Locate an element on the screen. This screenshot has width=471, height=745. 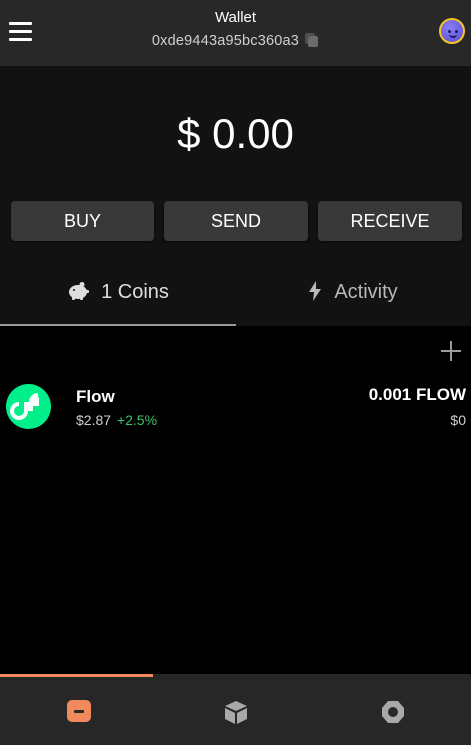
coin-amount: 0.001 FLOW is located at coordinates (417, 394).